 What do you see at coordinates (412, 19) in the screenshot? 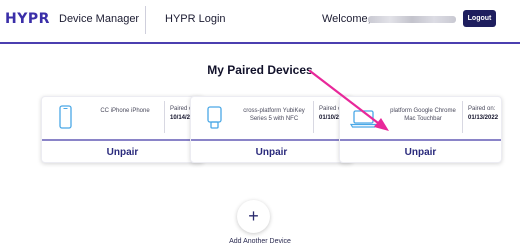
I see `redacted-username` at bounding box center [412, 19].